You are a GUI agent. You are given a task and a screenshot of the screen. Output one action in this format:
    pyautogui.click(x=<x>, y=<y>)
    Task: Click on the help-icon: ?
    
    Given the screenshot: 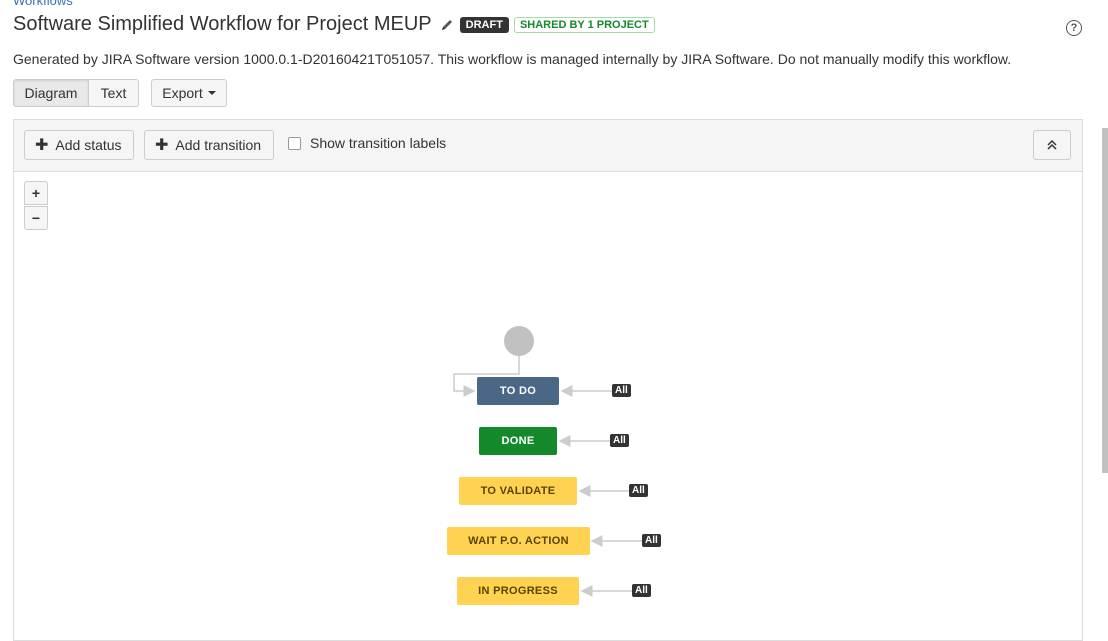 What is the action you would take?
    pyautogui.click(x=1074, y=28)
    